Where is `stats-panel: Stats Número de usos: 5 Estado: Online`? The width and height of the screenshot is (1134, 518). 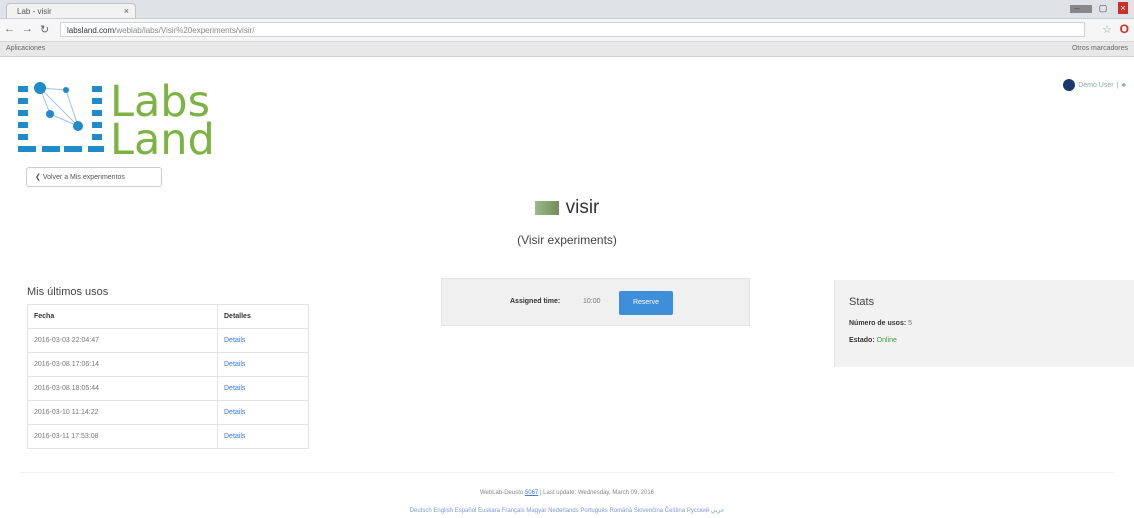 stats-panel: Stats Número de usos: 5 Estado: Online is located at coordinates (984, 323).